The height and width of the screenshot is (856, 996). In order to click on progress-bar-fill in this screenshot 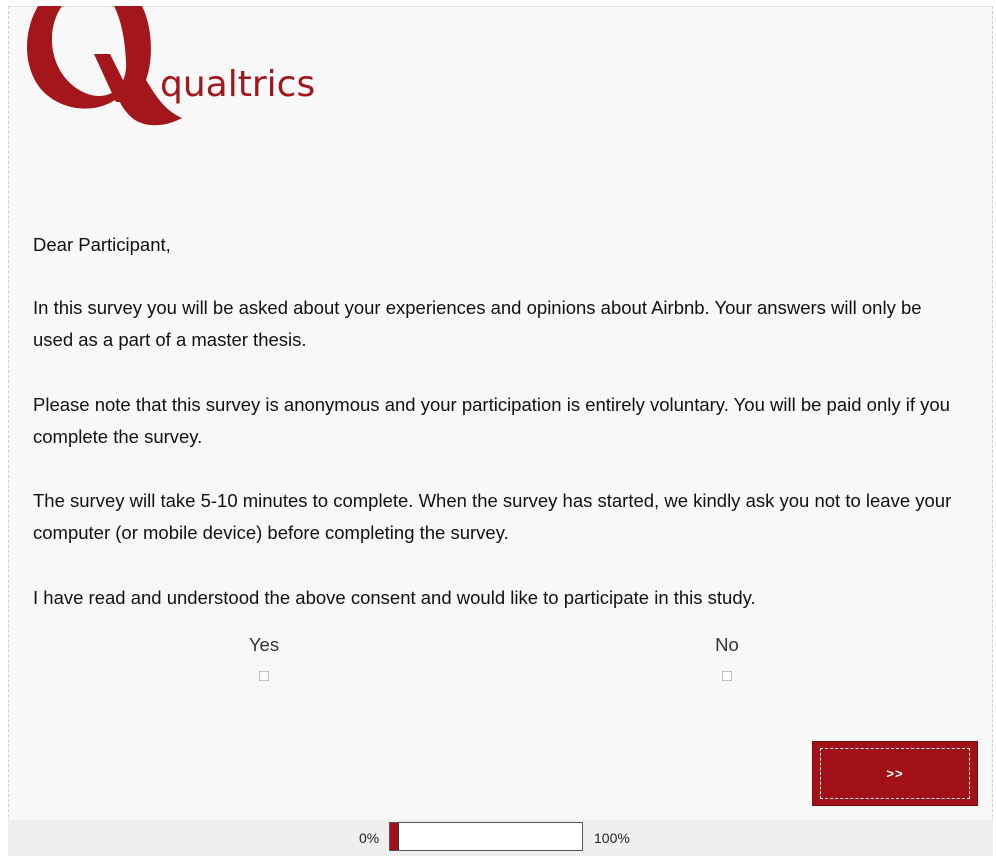, I will do `click(394, 836)`.